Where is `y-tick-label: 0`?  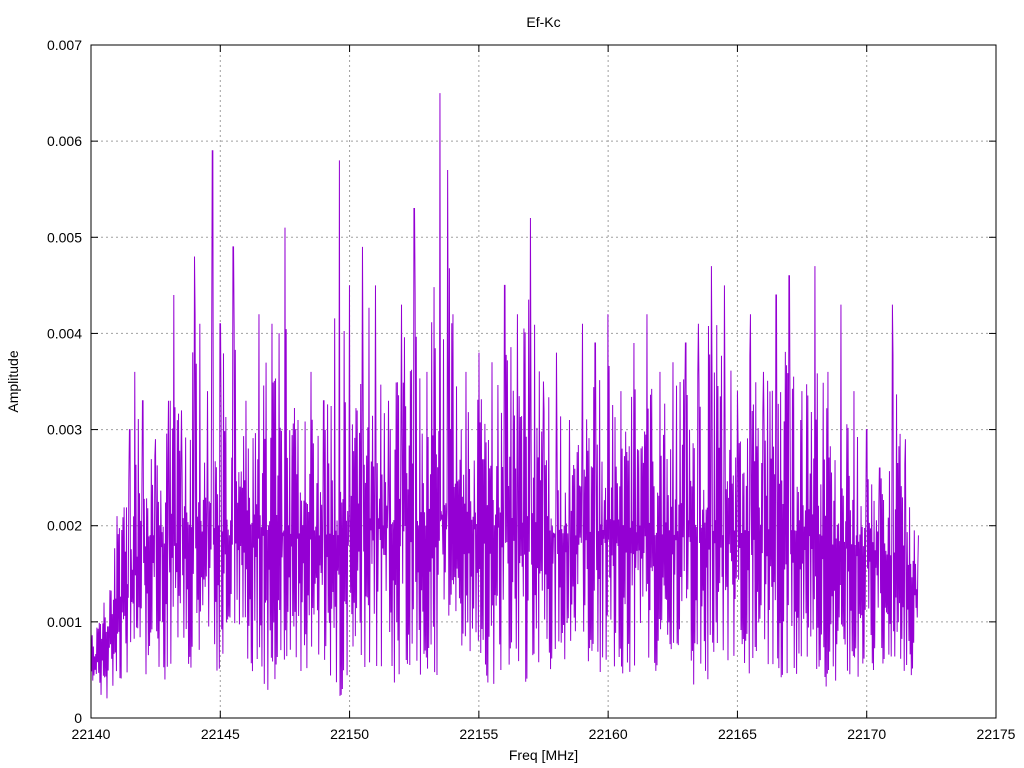 y-tick-label: 0 is located at coordinates (78, 718).